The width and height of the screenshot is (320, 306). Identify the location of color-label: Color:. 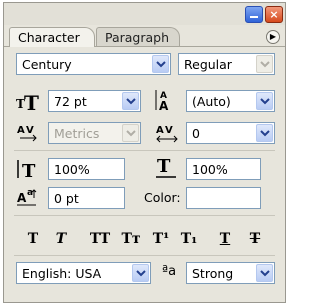
(162, 197).